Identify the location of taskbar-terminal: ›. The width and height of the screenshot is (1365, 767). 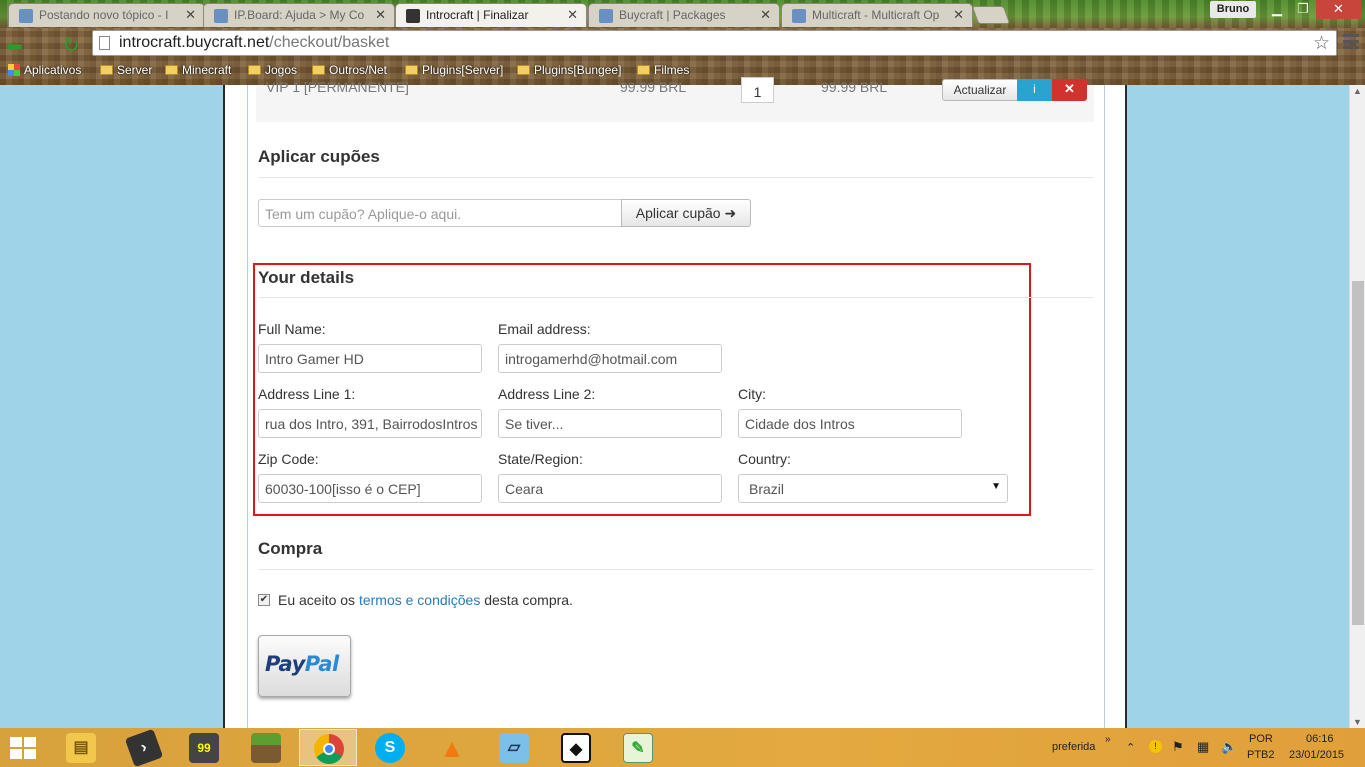
(144, 747).